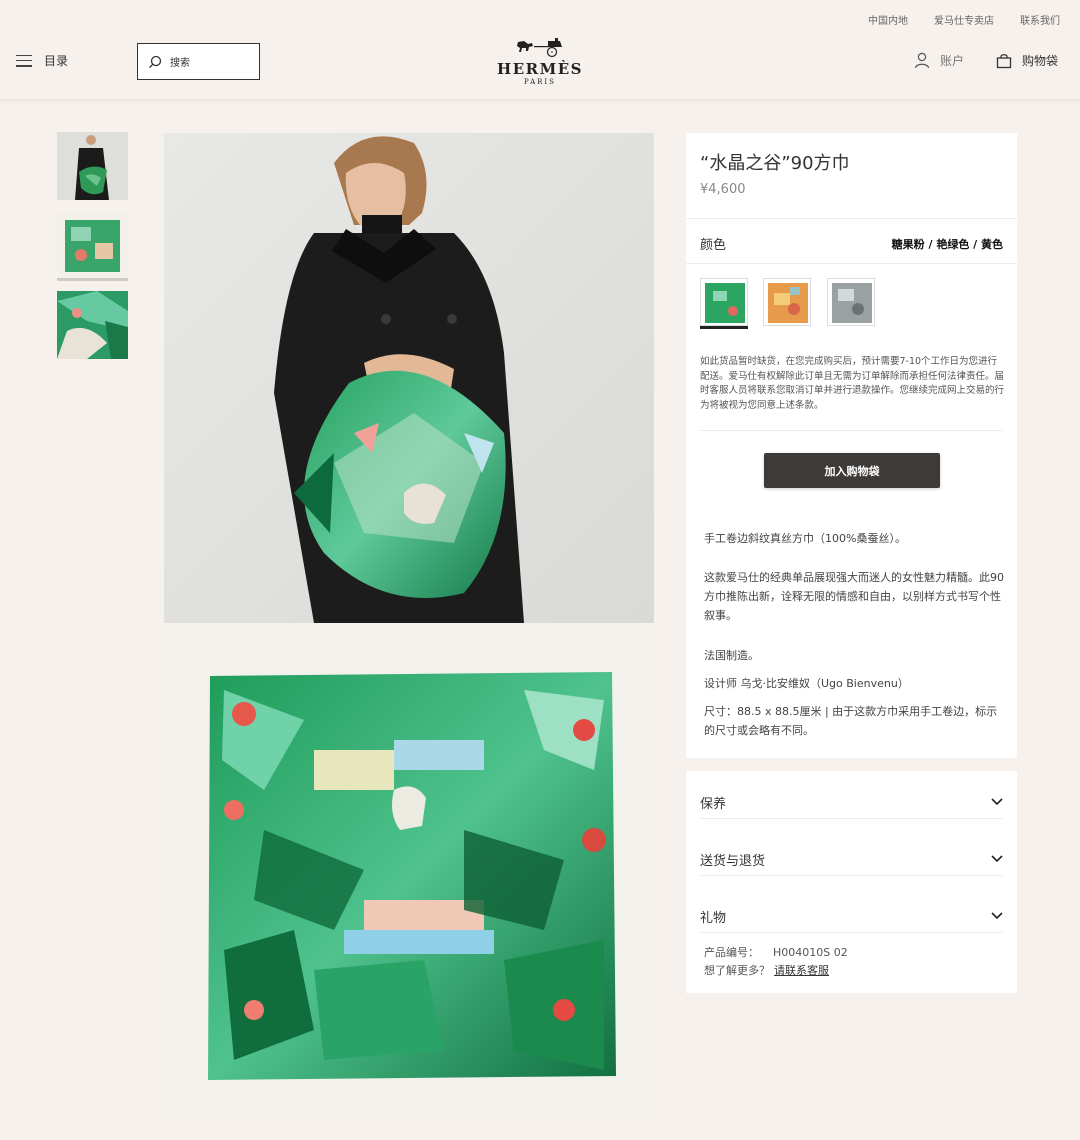 The image size is (1080, 1140). I want to click on color-label: 颜色, so click(713, 245).